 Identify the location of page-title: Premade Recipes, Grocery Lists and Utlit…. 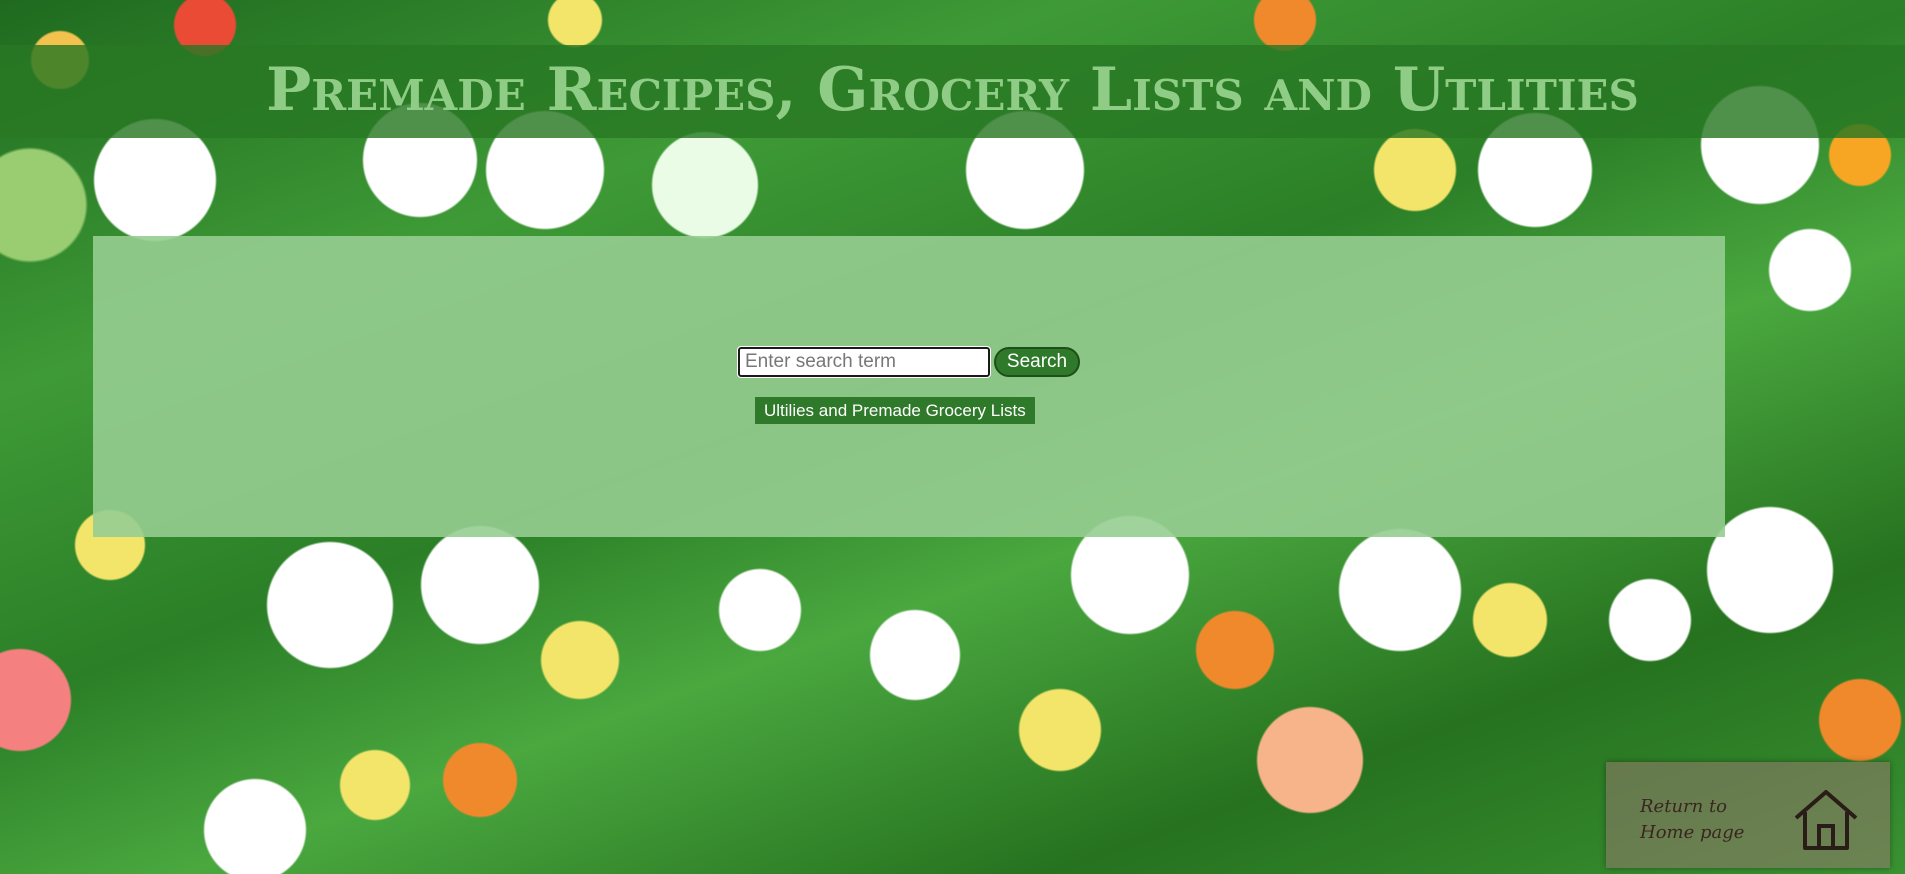
(952, 90).